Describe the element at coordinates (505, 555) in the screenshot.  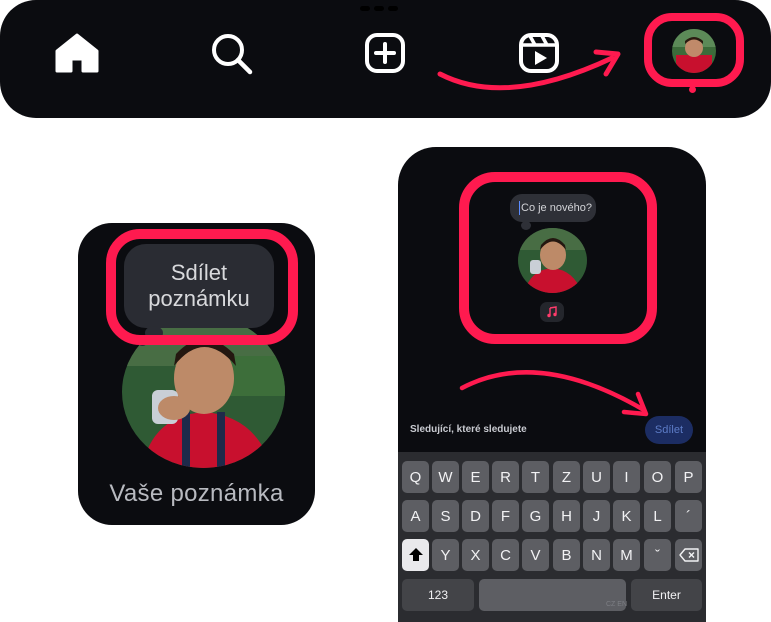
I see `key-c: C` at that location.